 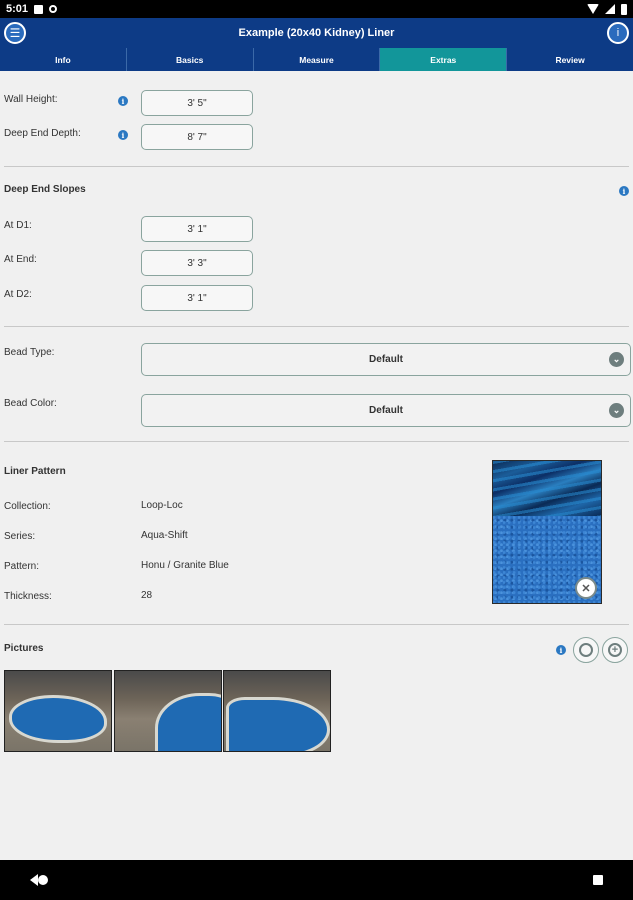 What do you see at coordinates (17, 9) in the screenshot?
I see `status-time: 5:01` at bounding box center [17, 9].